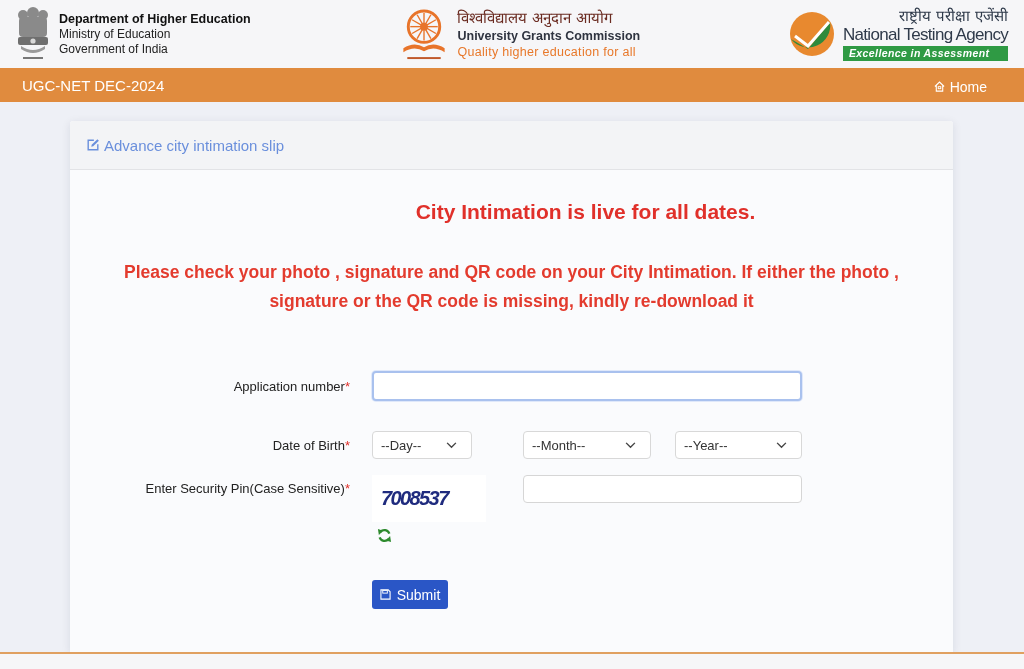 Image resolution: width=1024 pixels, height=669 pixels. What do you see at coordinates (113, 48) in the screenshot?
I see `ministry-text: Government of India` at bounding box center [113, 48].